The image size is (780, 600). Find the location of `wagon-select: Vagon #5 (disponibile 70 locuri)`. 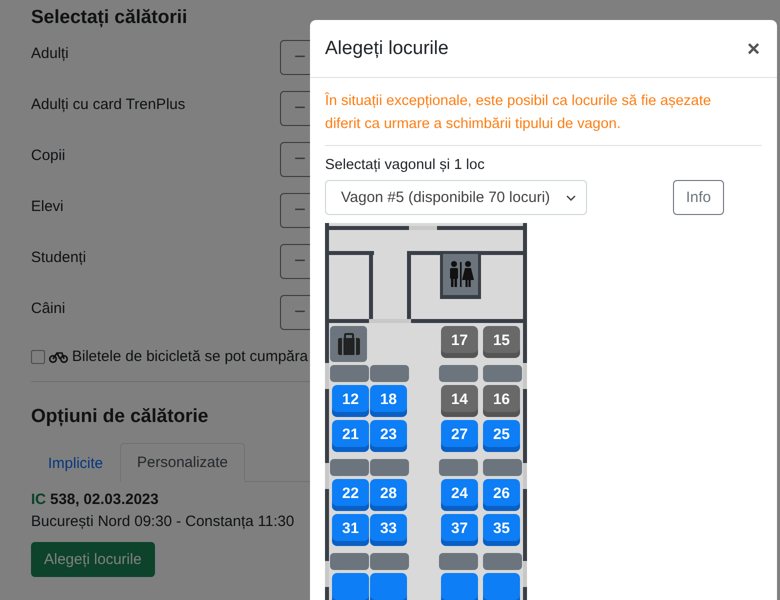

wagon-select: Vagon #5 (disponibile 70 locuri) is located at coordinates (456, 197).